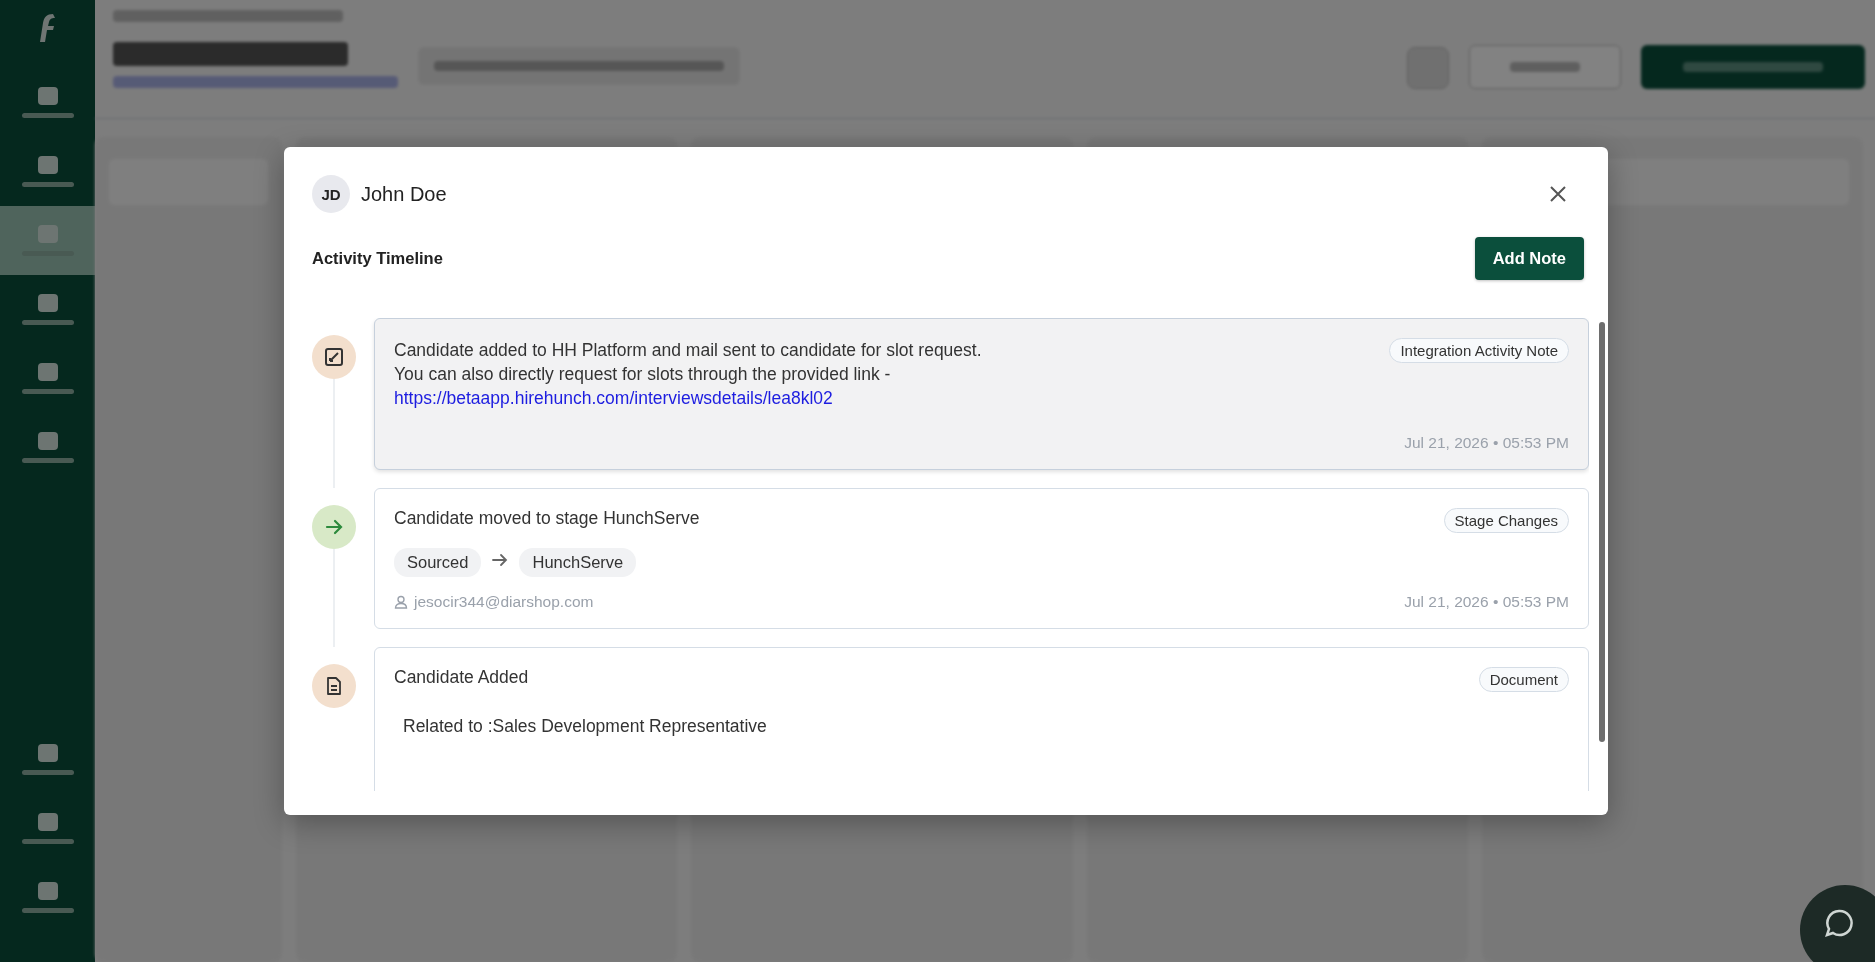 Image resolution: width=1875 pixels, height=962 pixels. Describe the element at coordinates (688, 350) in the screenshot. I see `activity-message: Candidate added to HH Platform and mail sent to candidate for slot request.` at that location.